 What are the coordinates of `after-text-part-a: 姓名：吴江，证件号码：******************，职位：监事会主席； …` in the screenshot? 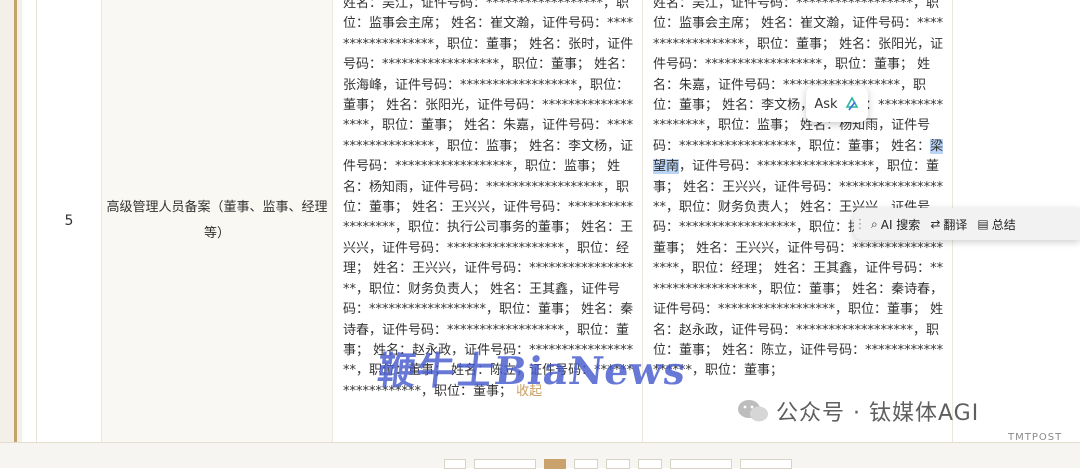 It's located at (798, 77).